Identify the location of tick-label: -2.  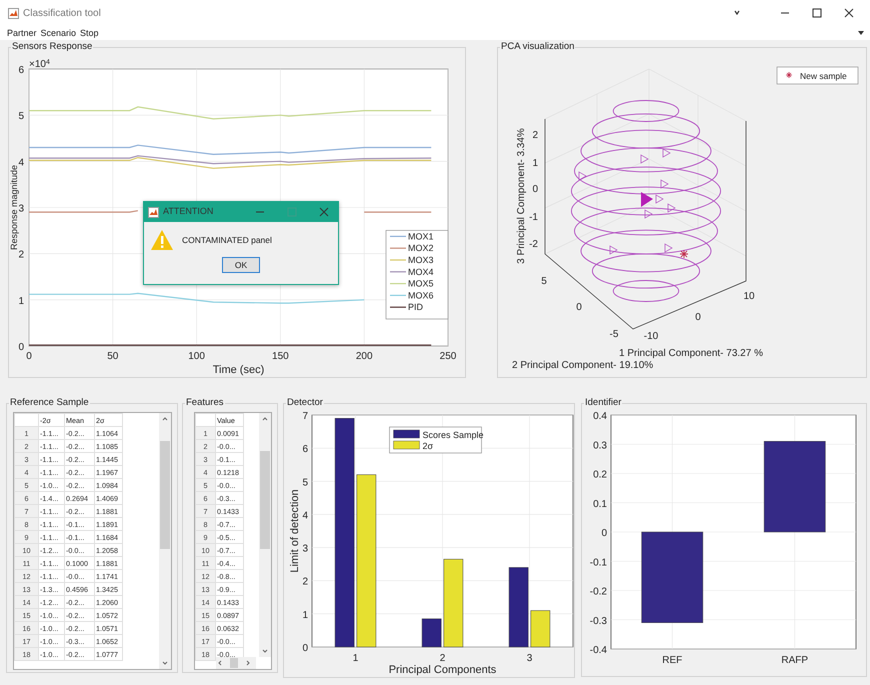
(533, 244).